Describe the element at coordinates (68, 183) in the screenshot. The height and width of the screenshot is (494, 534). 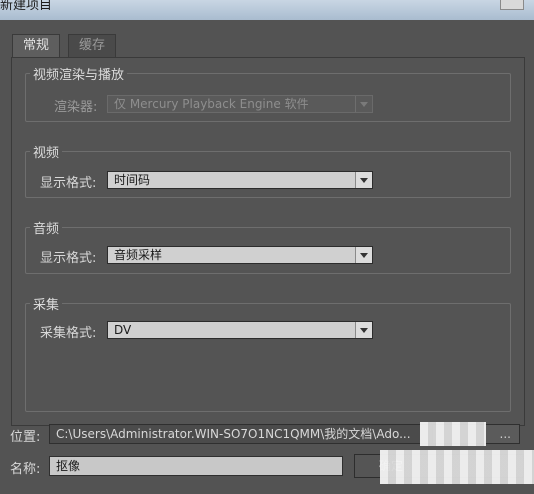
I see `video-display-format-label: 显示格式:` at that location.